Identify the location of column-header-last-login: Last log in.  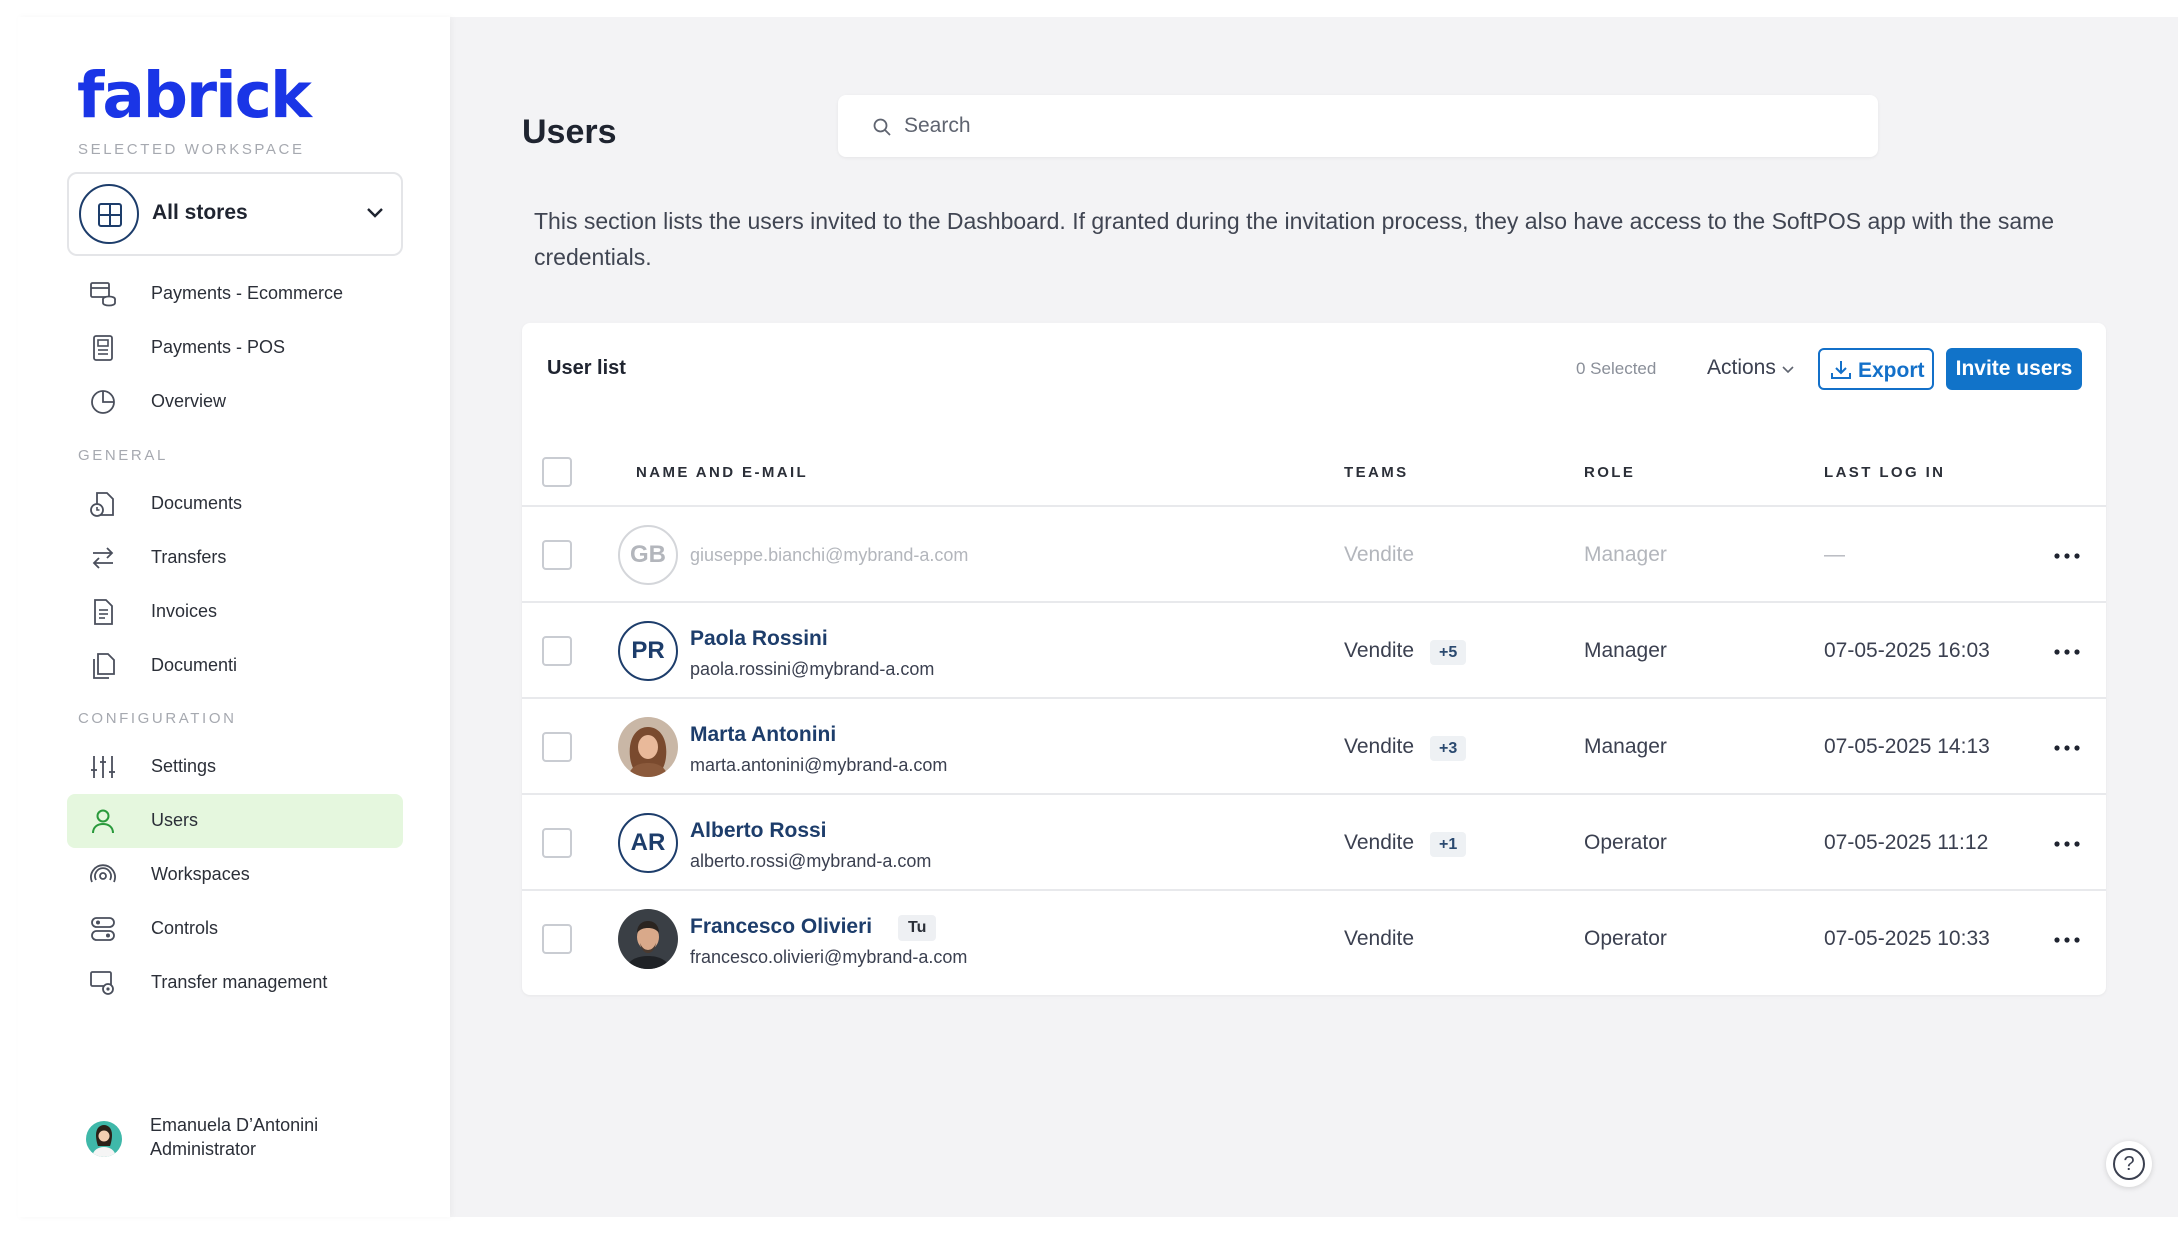
(1884, 472).